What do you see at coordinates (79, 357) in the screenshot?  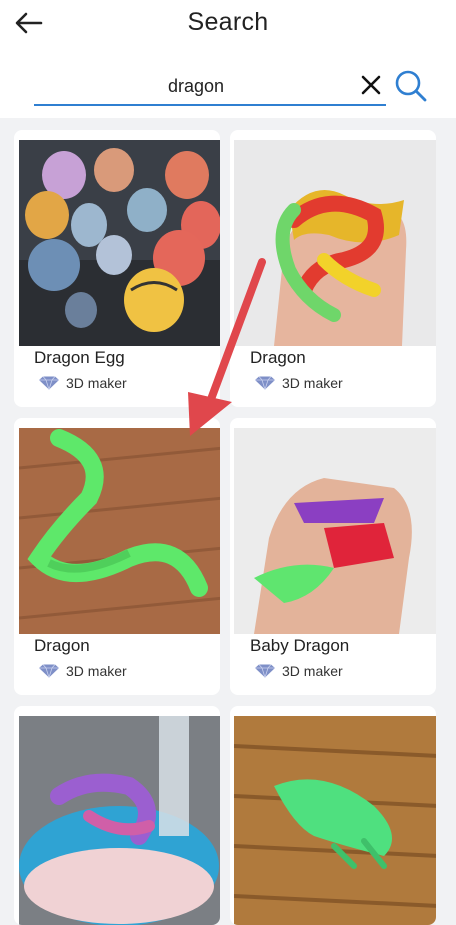 I see `result-title: Dragon Egg` at bounding box center [79, 357].